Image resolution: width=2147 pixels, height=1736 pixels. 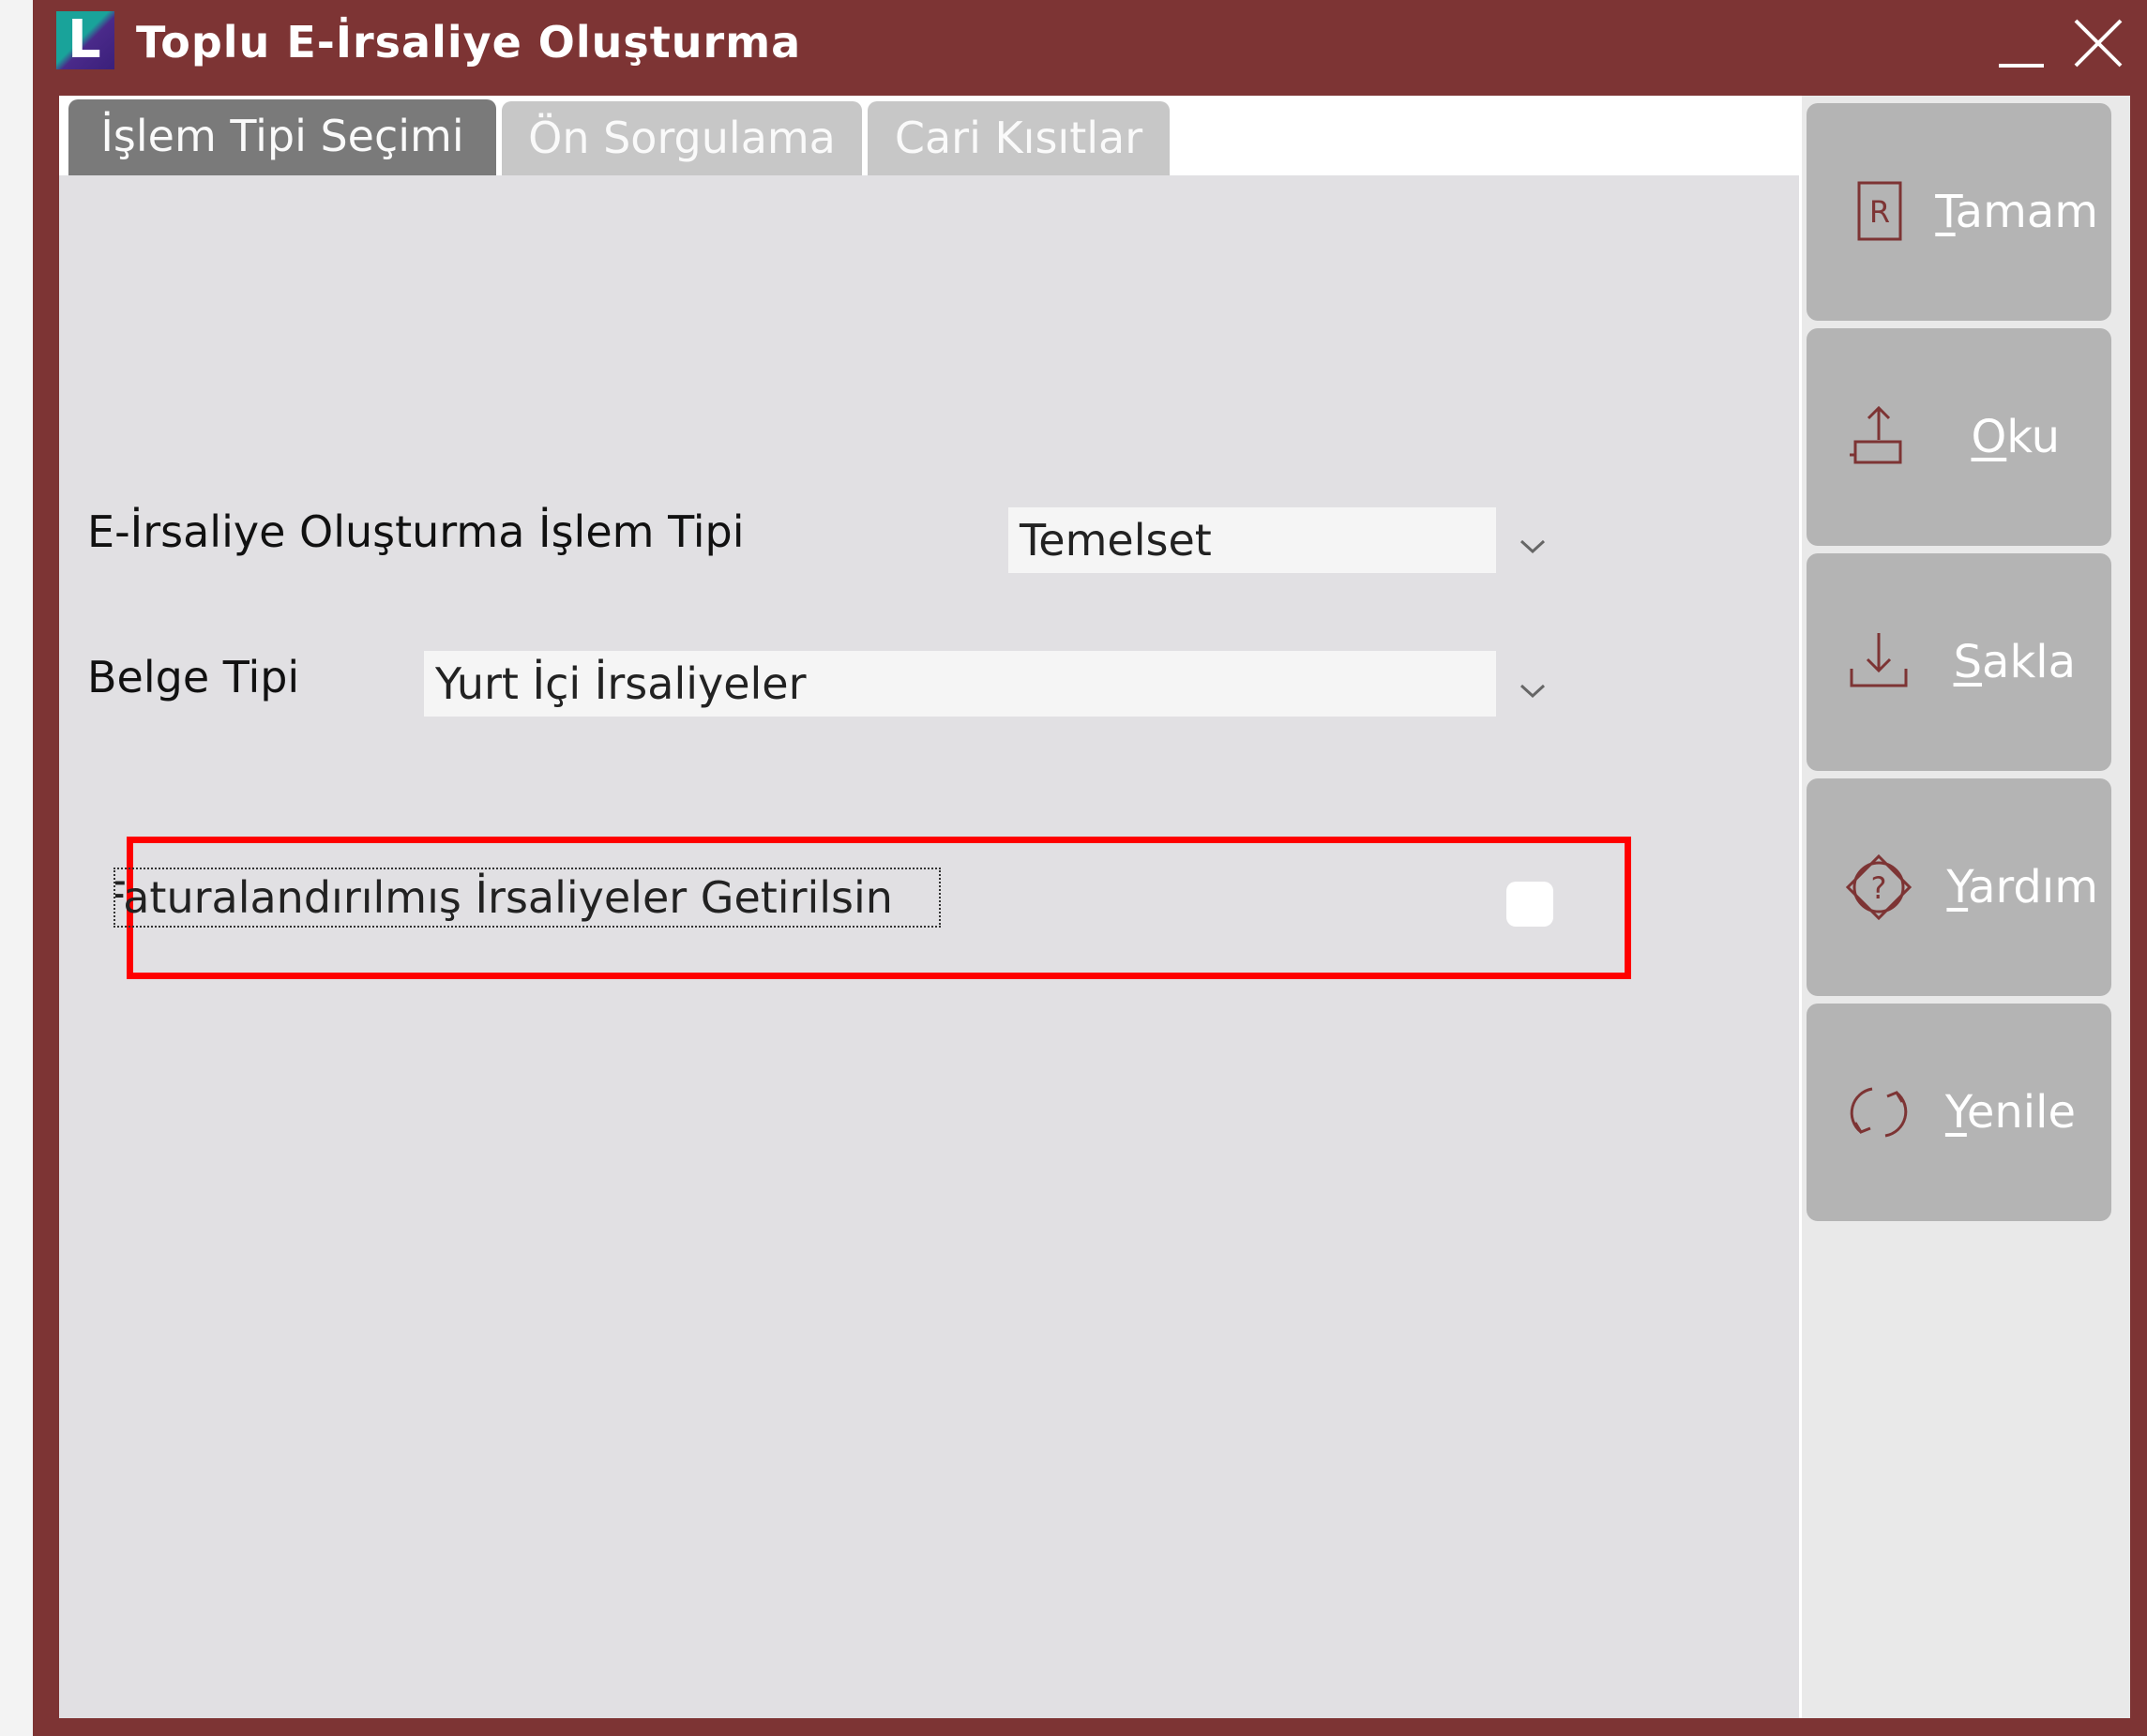 I want to click on app-logo-icon: L, so click(x=85, y=40).